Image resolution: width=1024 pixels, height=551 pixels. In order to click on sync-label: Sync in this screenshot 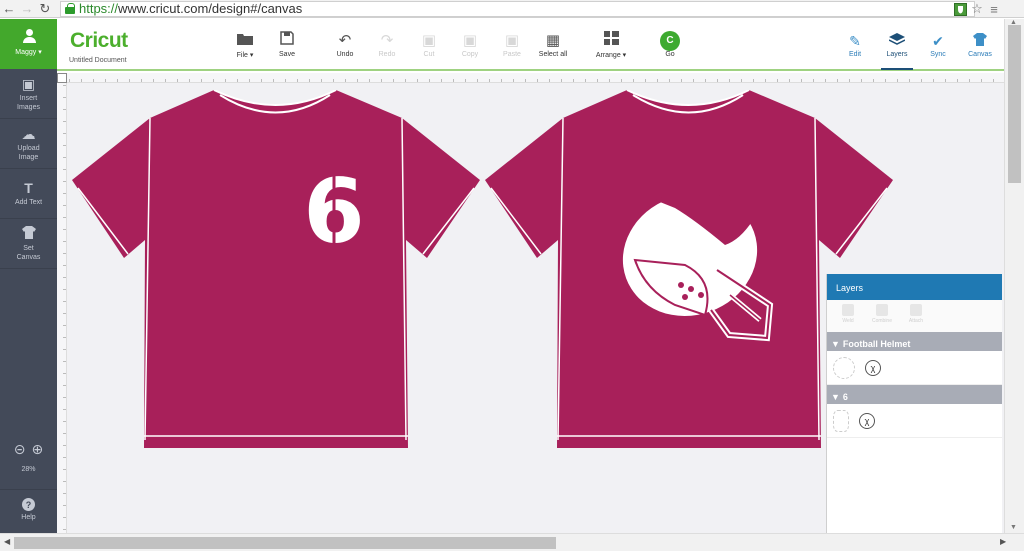, I will do `click(938, 54)`.